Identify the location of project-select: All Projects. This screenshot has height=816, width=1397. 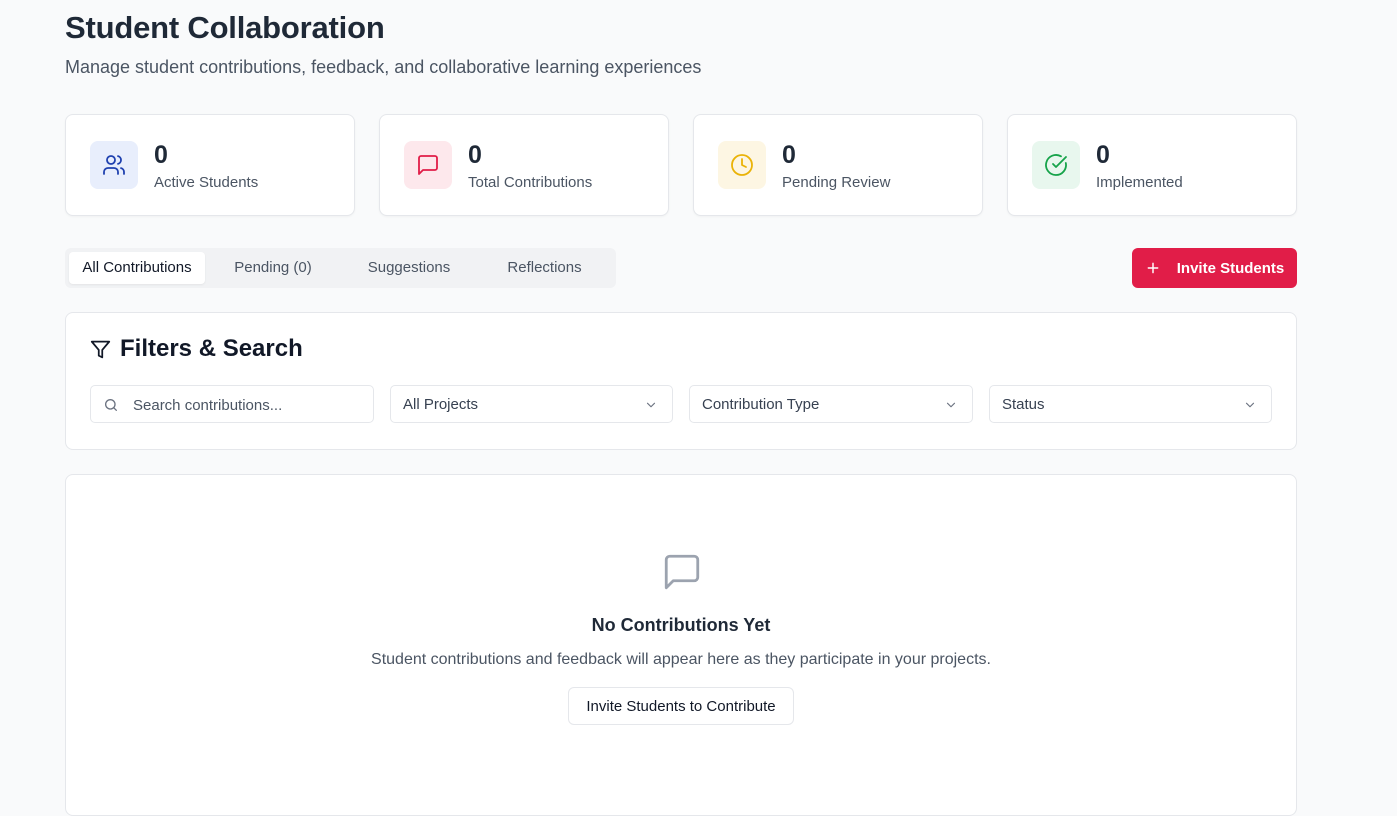
(531, 404).